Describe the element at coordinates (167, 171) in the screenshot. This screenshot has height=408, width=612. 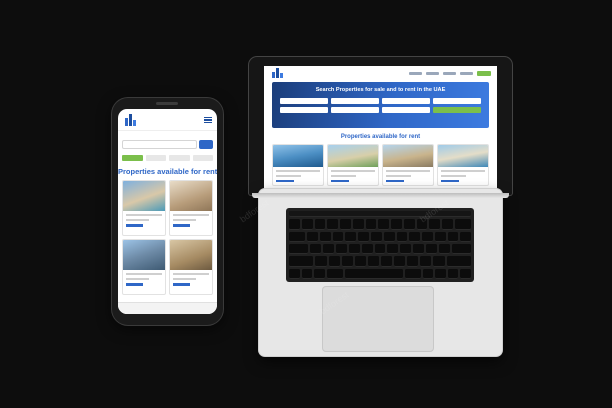
I see `phone-section-title: Properties available for rent` at that location.